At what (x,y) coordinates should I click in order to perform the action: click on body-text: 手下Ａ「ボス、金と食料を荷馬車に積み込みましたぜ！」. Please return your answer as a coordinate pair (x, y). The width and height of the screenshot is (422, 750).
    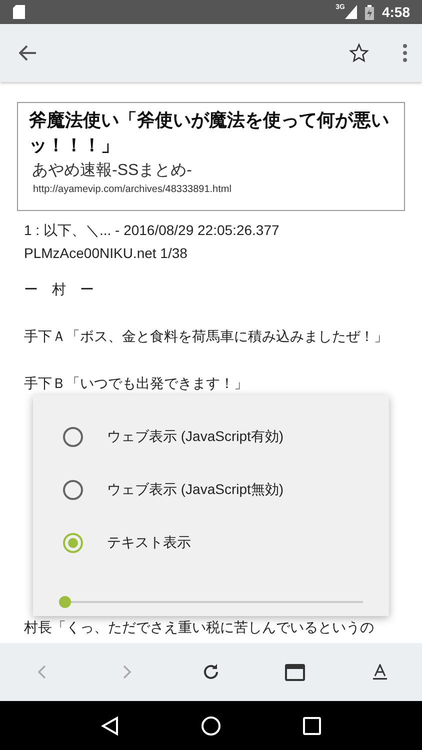
    Looking at the image, I should click on (206, 336).